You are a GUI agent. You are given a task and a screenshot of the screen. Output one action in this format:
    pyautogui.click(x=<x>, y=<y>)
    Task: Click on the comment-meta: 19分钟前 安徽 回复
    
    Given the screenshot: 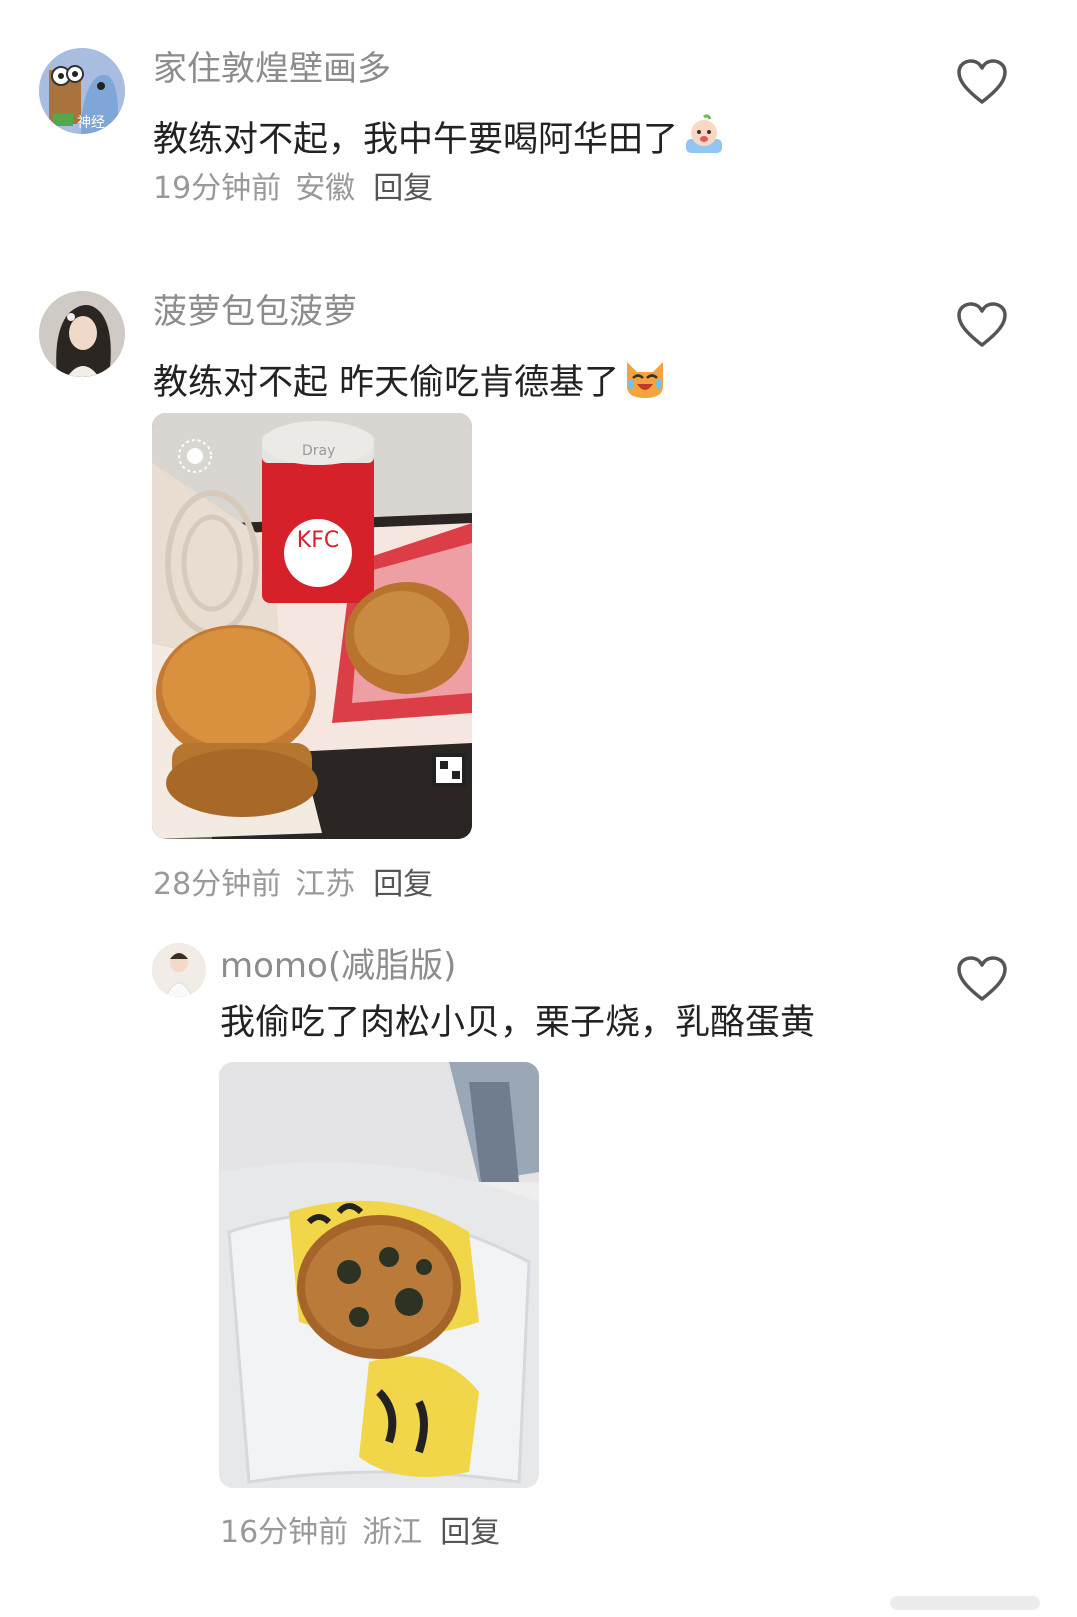 What is the action you would take?
    pyautogui.click(x=300, y=189)
    